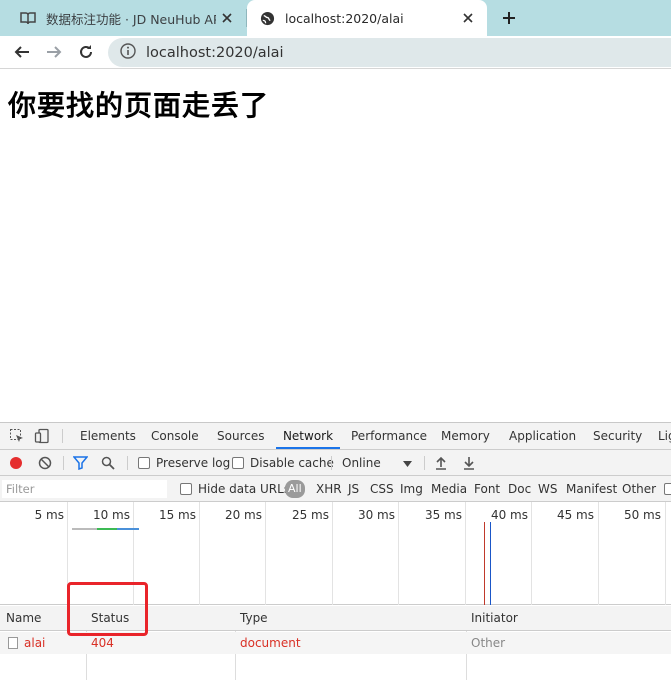  Describe the element at coordinates (509, 515) in the screenshot. I see `timeline-tick-label: 40 ms` at that location.